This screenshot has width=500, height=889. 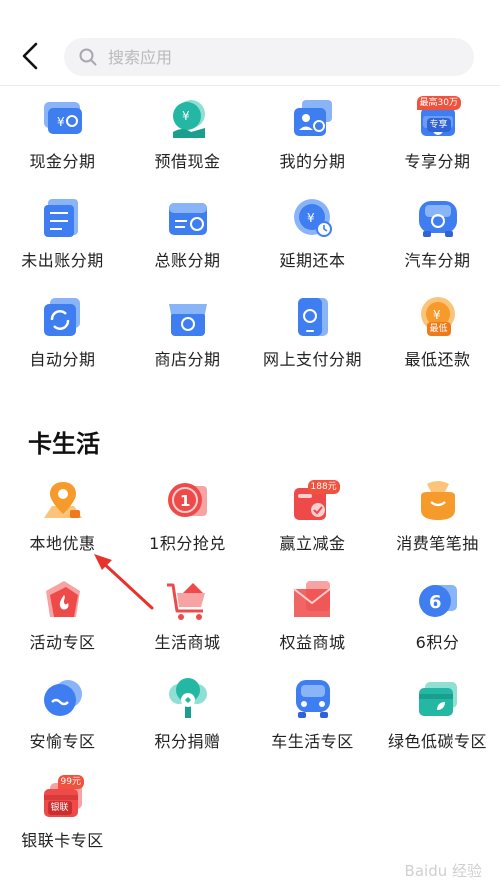 I want to click on app-exclusive-installment: 最高30万 专享 专享分期, so click(x=437, y=145).